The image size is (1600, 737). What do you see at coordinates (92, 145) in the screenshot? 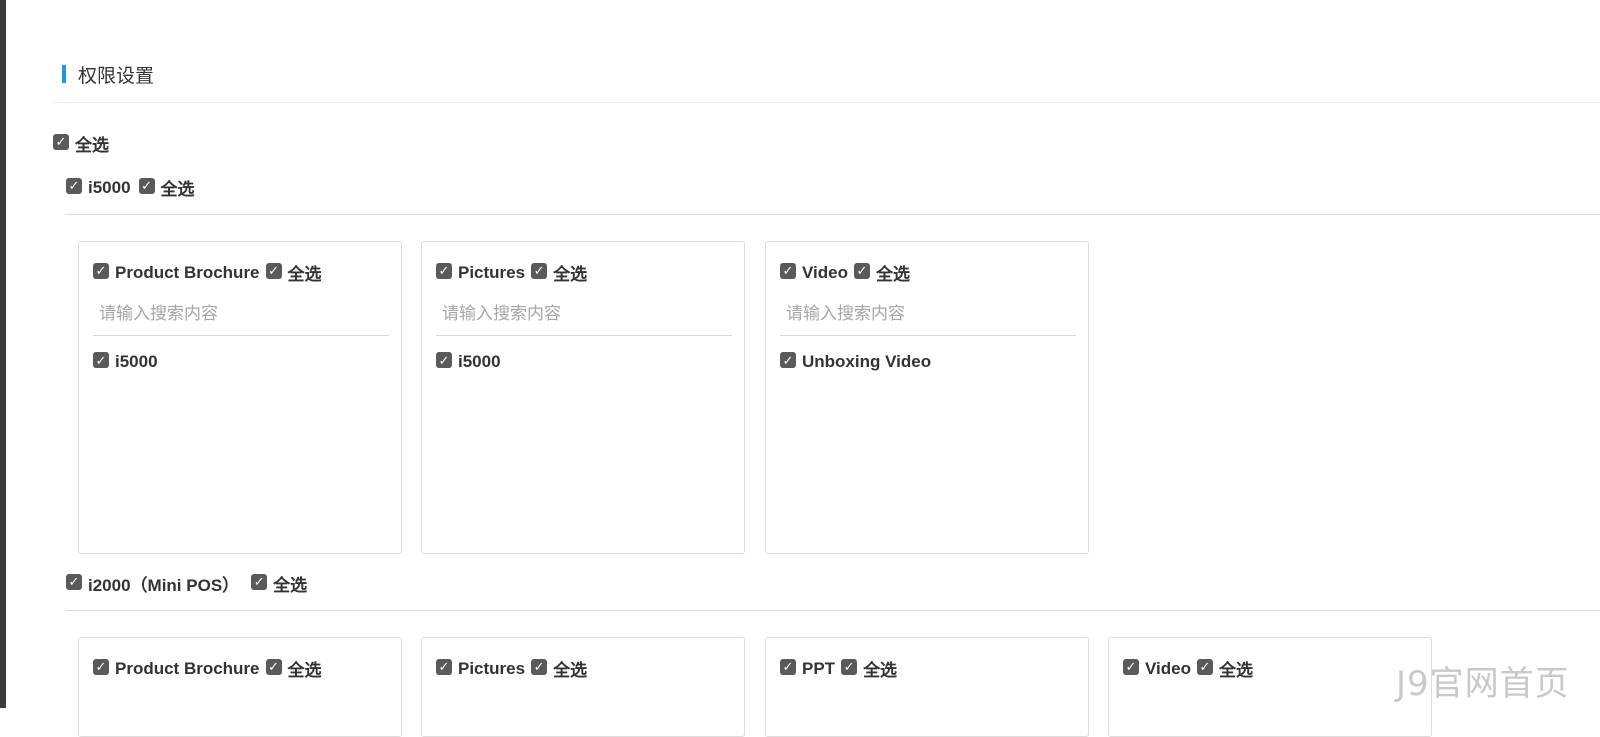
I see `select-all-label: 全选` at bounding box center [92, 145].